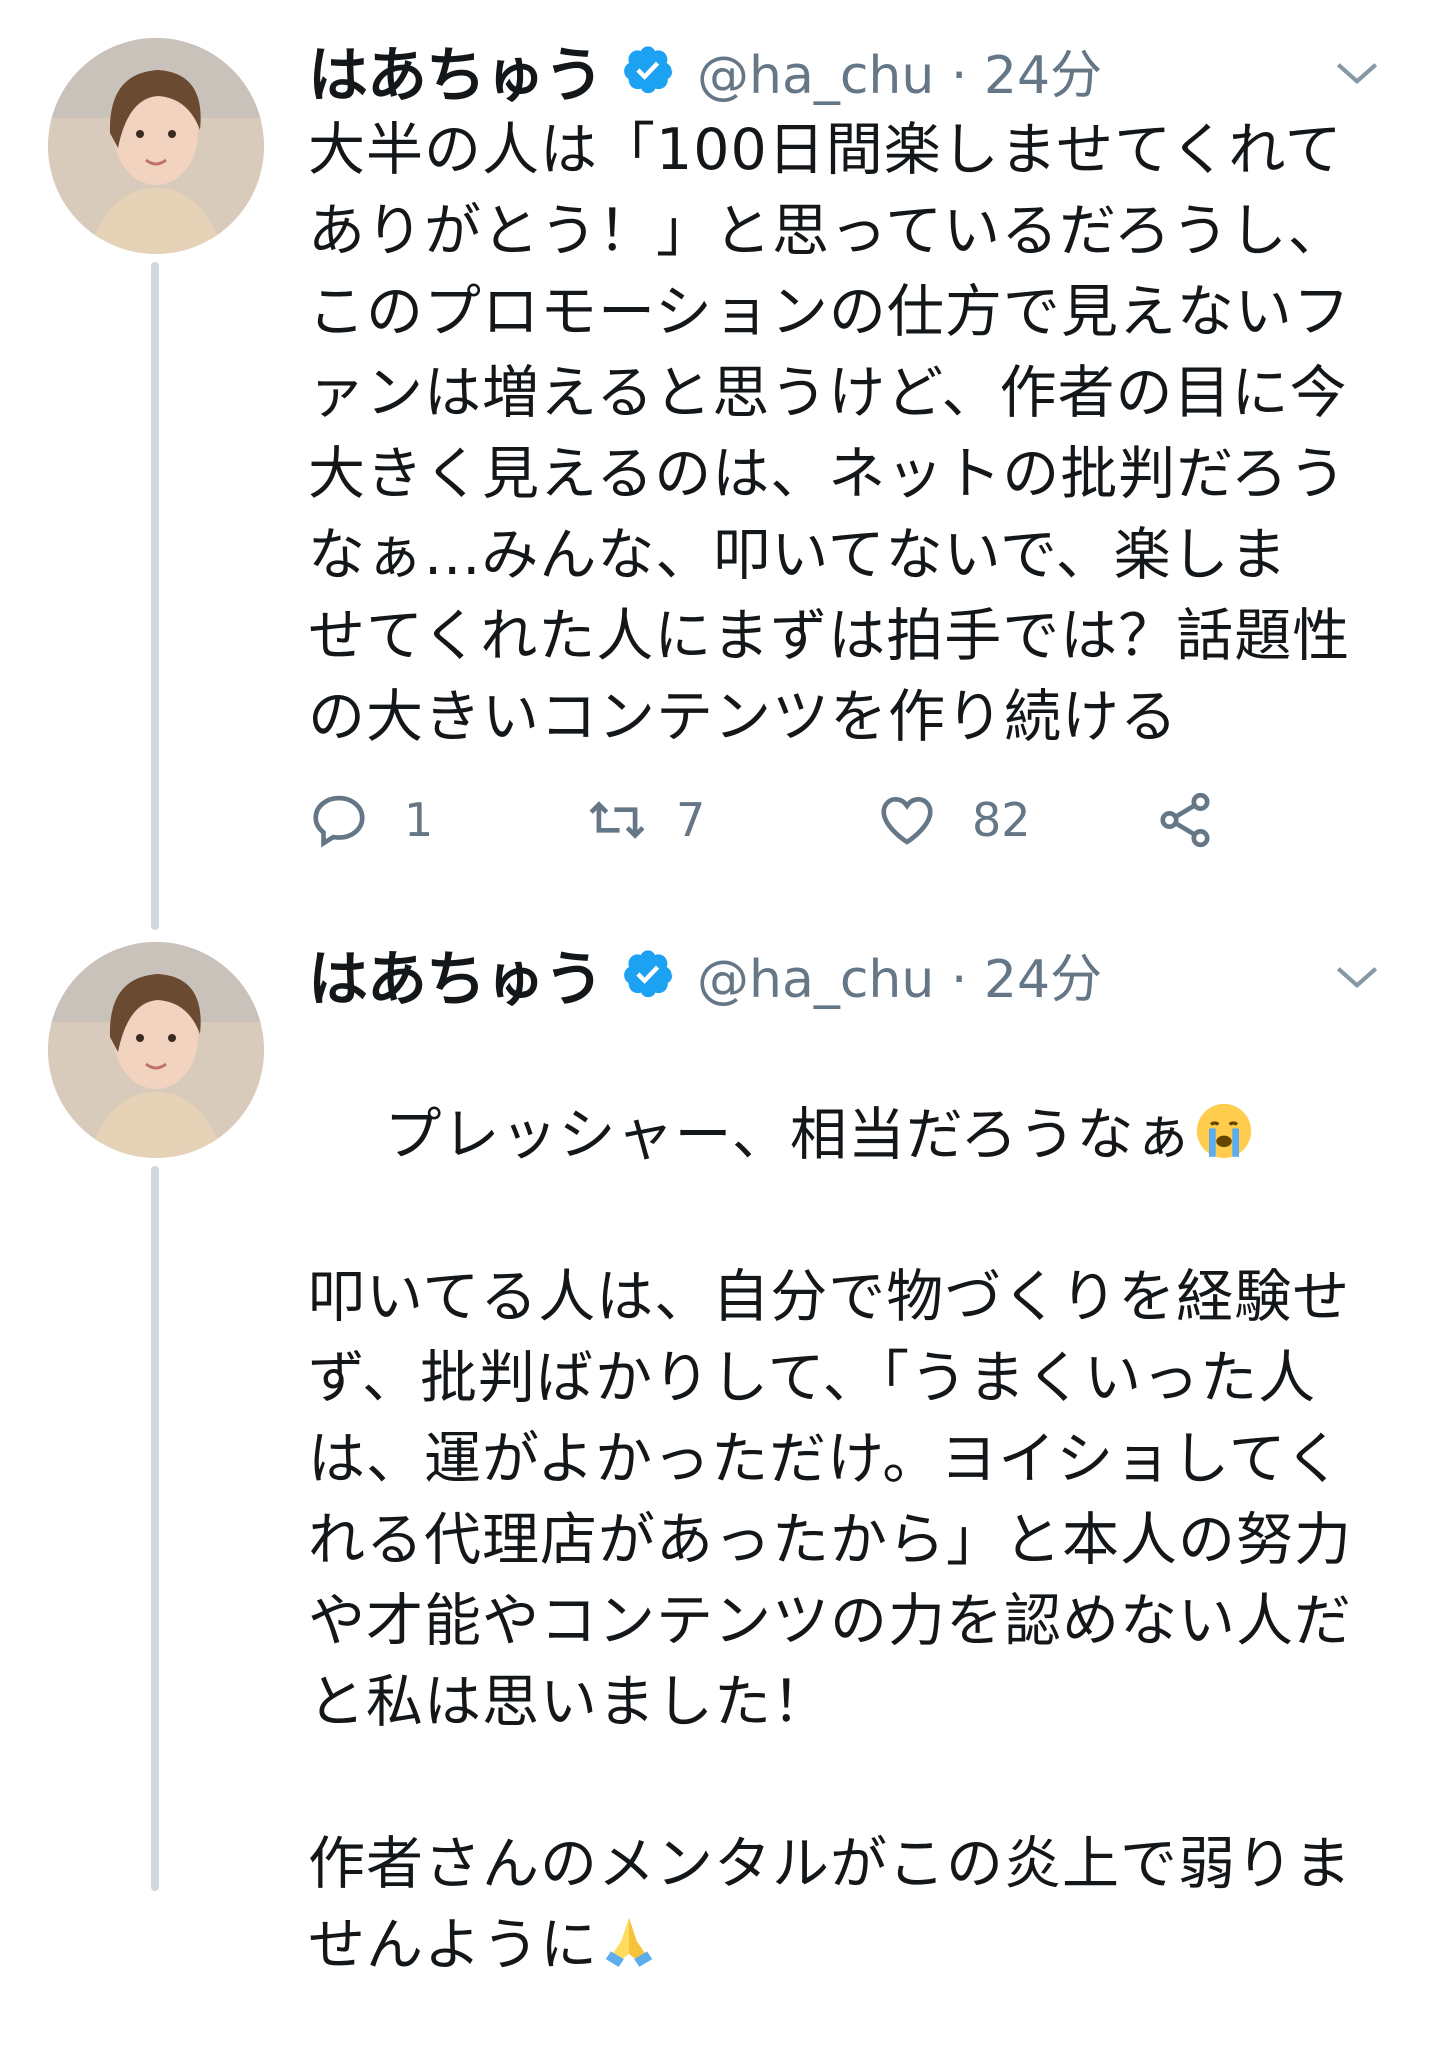 The image size is (1438, 2067). What do you see at coordinates (419, 820) in the screenshot?
I see `reply-count: 1` at bounding box center [419, 820].